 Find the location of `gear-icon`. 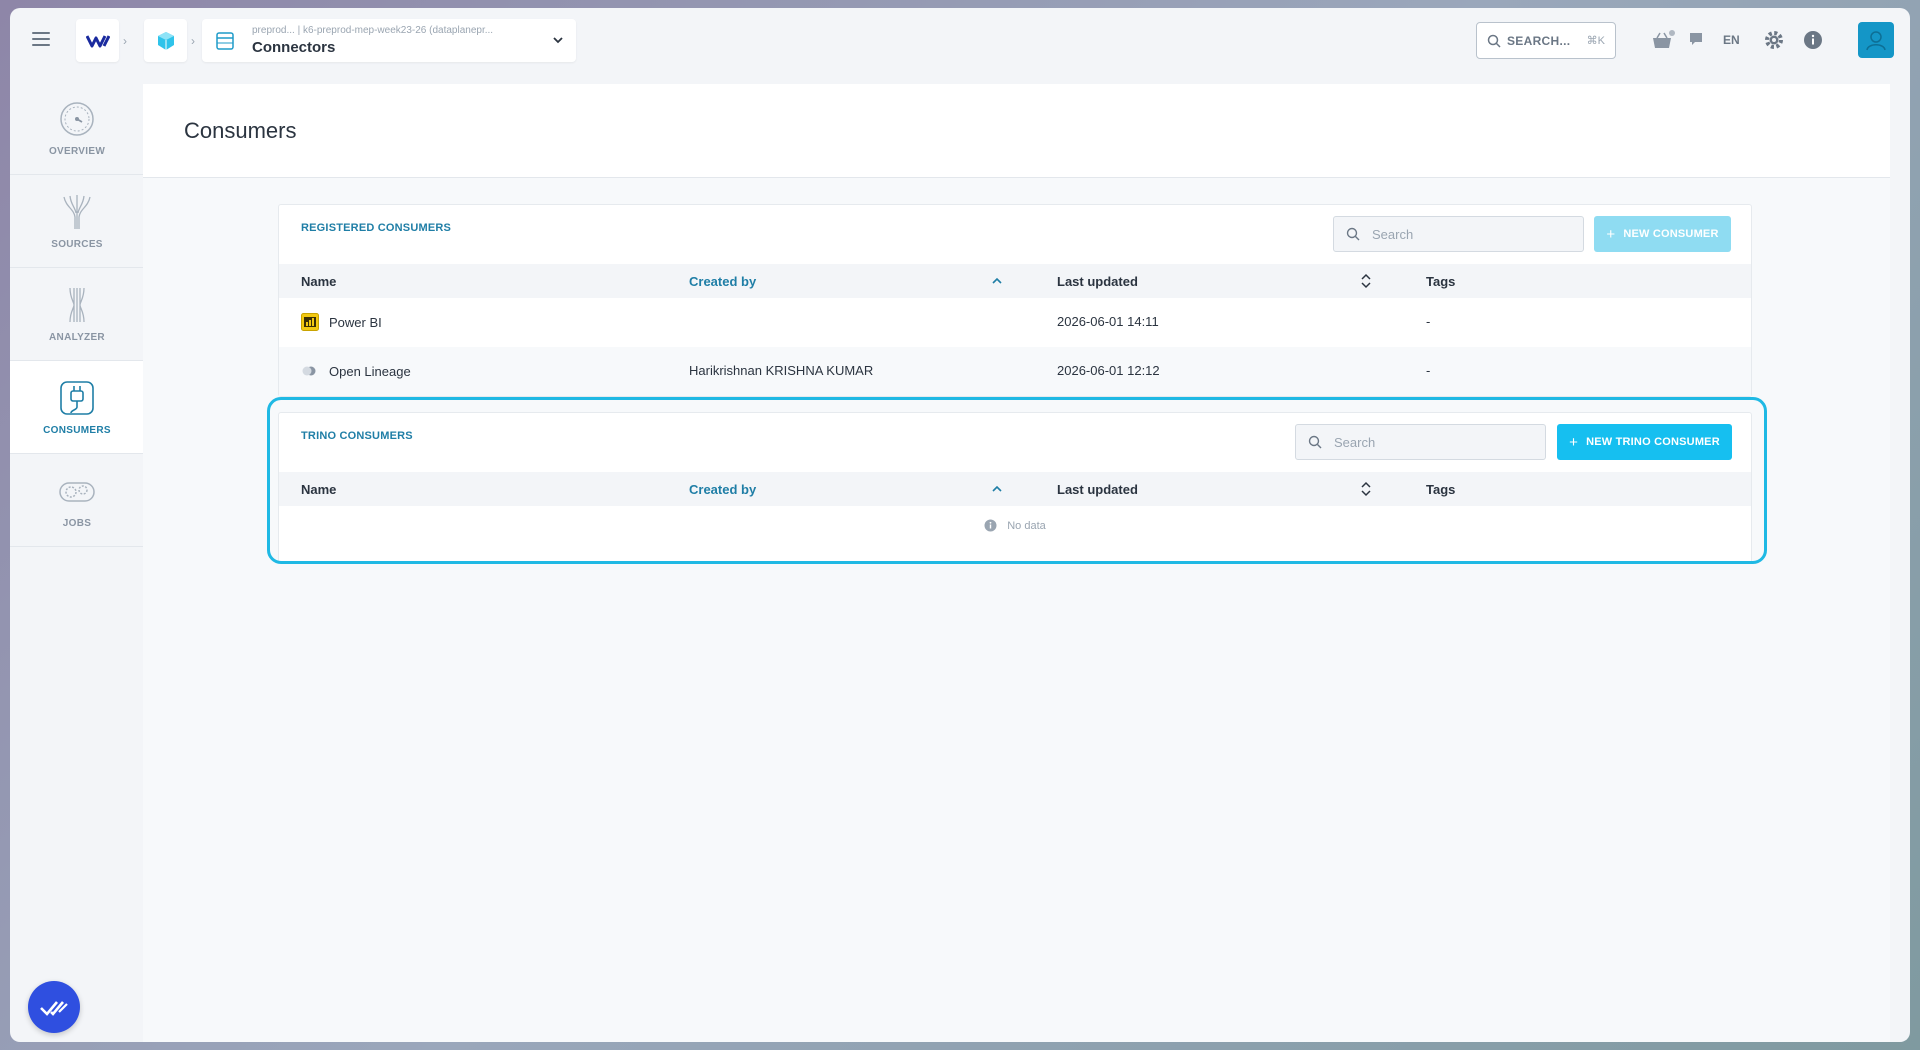

gear-icon is located at coordinates (1774, 40).